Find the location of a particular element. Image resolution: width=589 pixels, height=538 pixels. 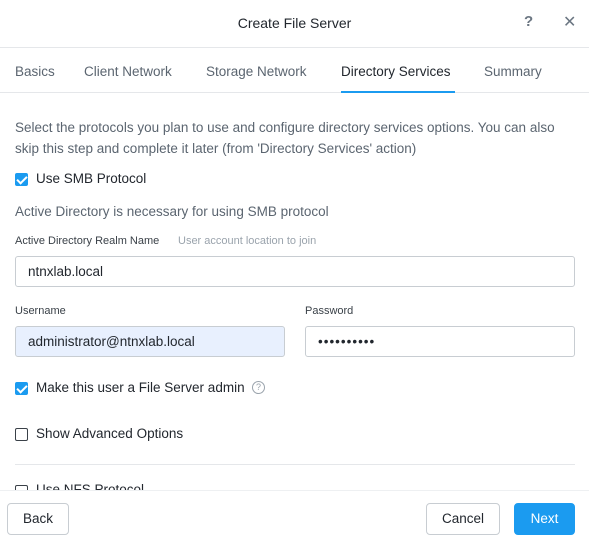

password-input is located at coordinates (440, 341).